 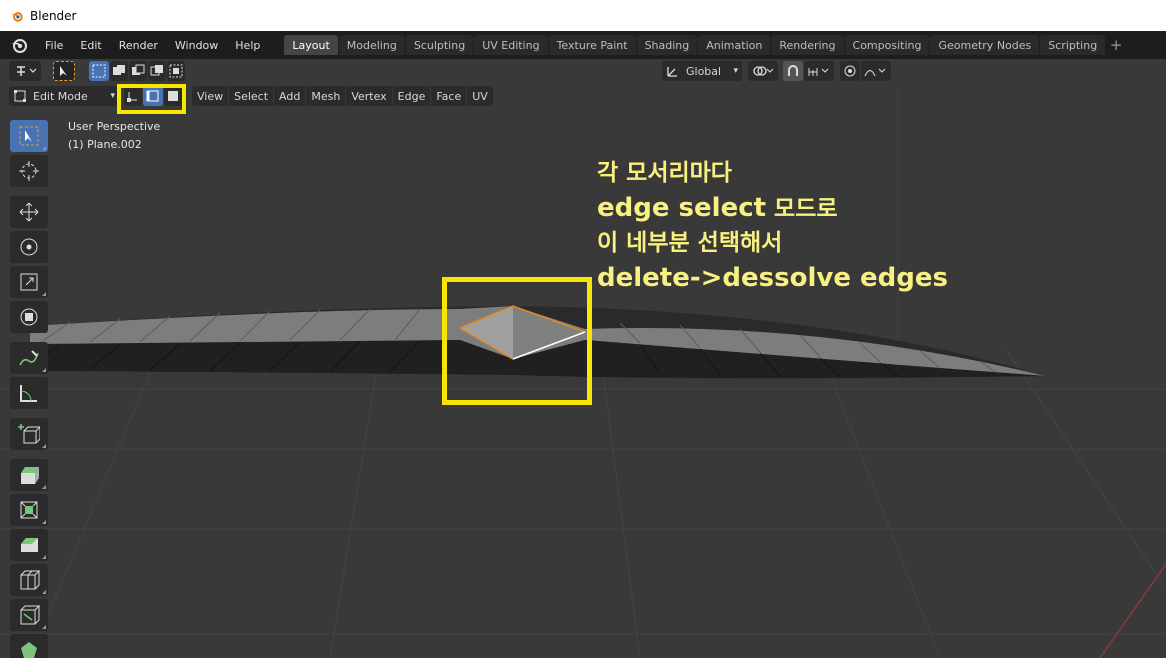 I want to click on tab-uv-editing: UV Editing, so click(x=511, y=45).